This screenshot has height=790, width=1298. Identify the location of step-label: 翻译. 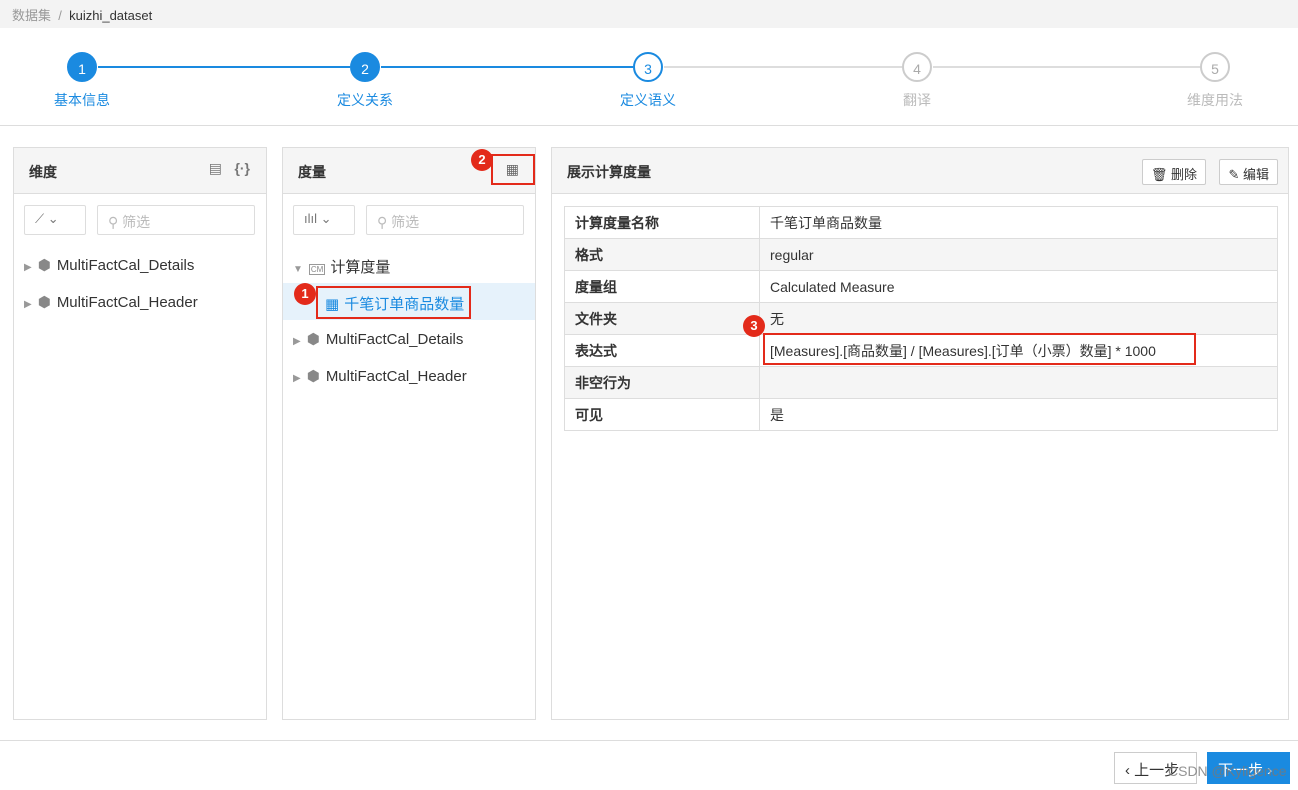
(917, 100).